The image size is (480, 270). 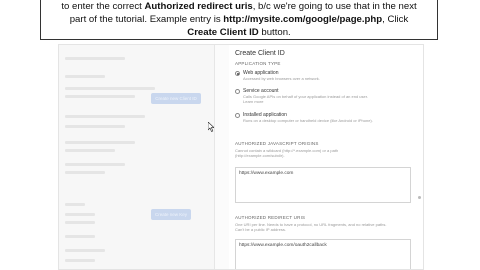 What do you see at coordinates (176, 98) in the screenshot?
I see `create-client-id-button: Create new Client ID` at bounding box center [176, 98].